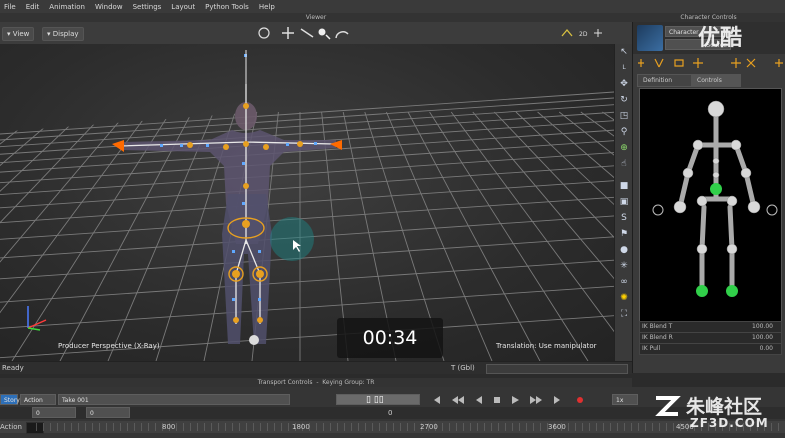  Describe the element at coordinates (390, 338) in the screenshot. I see `video-timer: 00:34` at that location.